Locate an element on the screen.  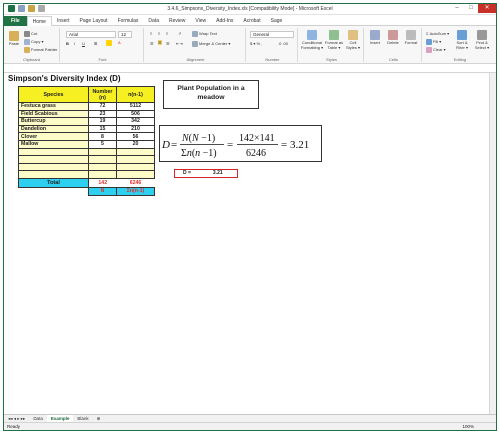
nn-cell: 5112 is located at coordinates (135, 106).